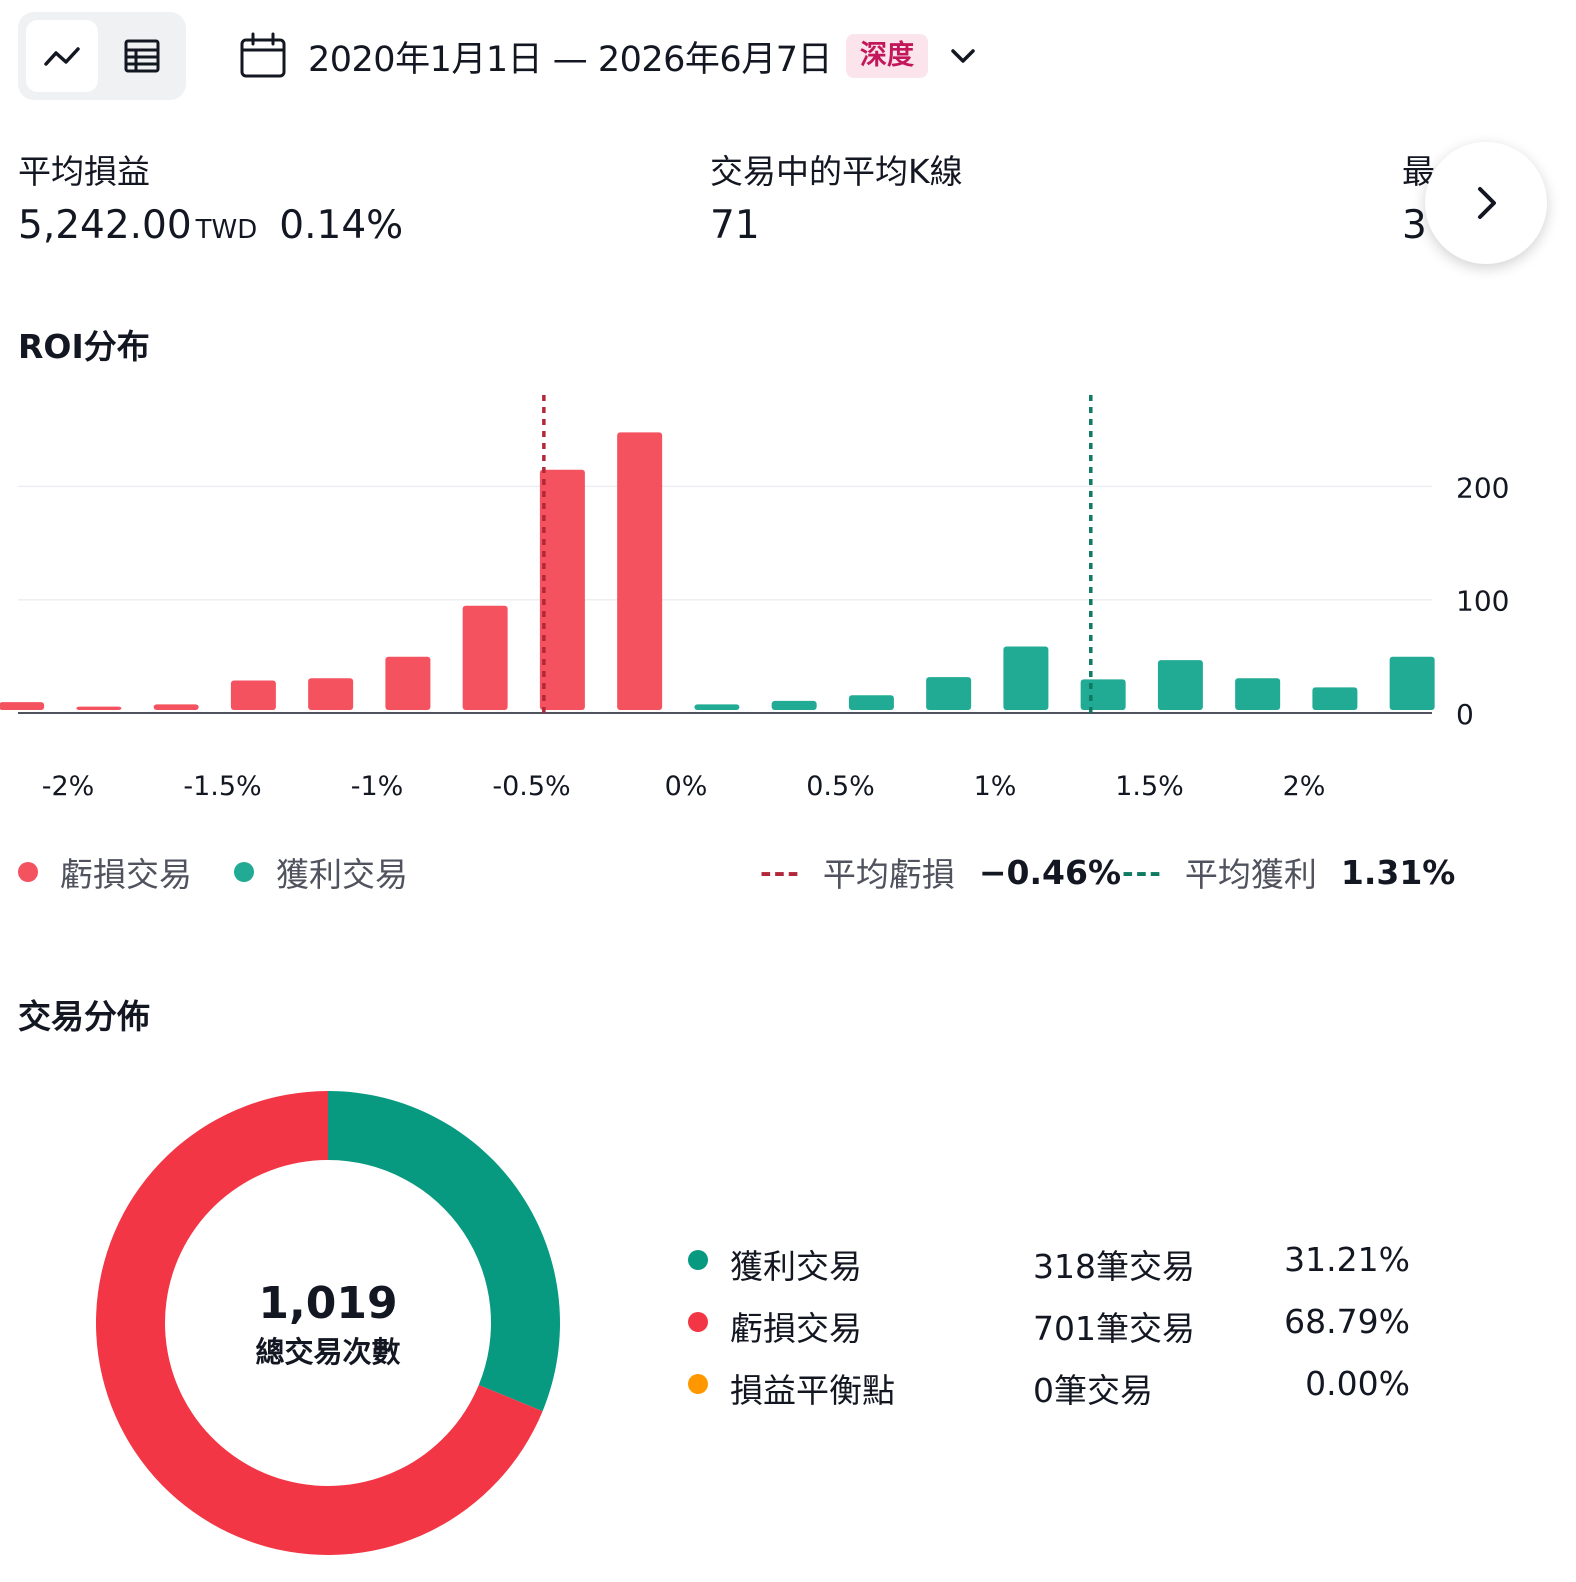 The height and width of the screenshot is (1582, 1576). What do you see at coordinates (263, 55) in the screenshot?
I see `calendar-icon` at bounding box center [263, 55].